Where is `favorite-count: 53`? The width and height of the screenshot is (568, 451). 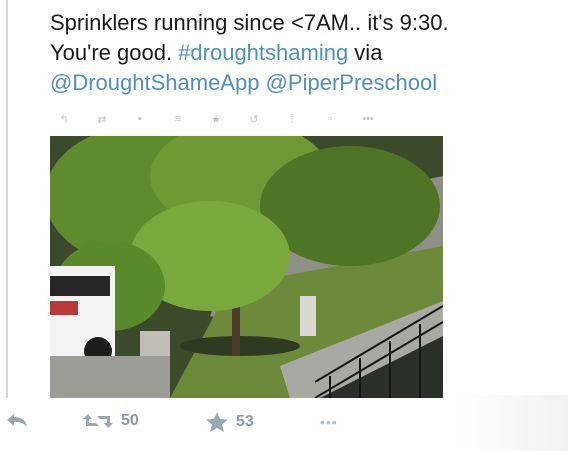
favorite-count: 53 is located at coordinates (245, 421).